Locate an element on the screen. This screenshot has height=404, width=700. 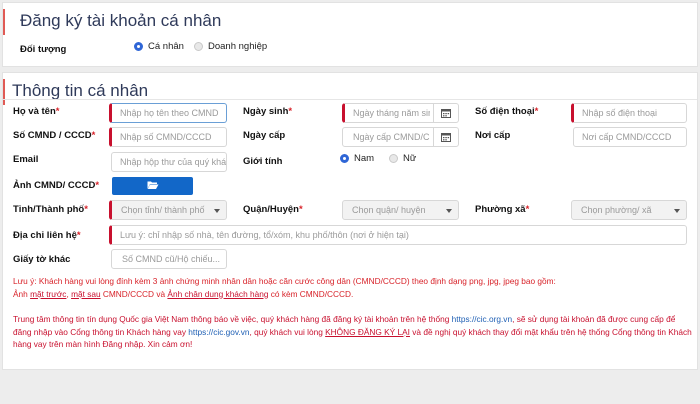
radio-label: Nam is located at coordinates (364, 158).